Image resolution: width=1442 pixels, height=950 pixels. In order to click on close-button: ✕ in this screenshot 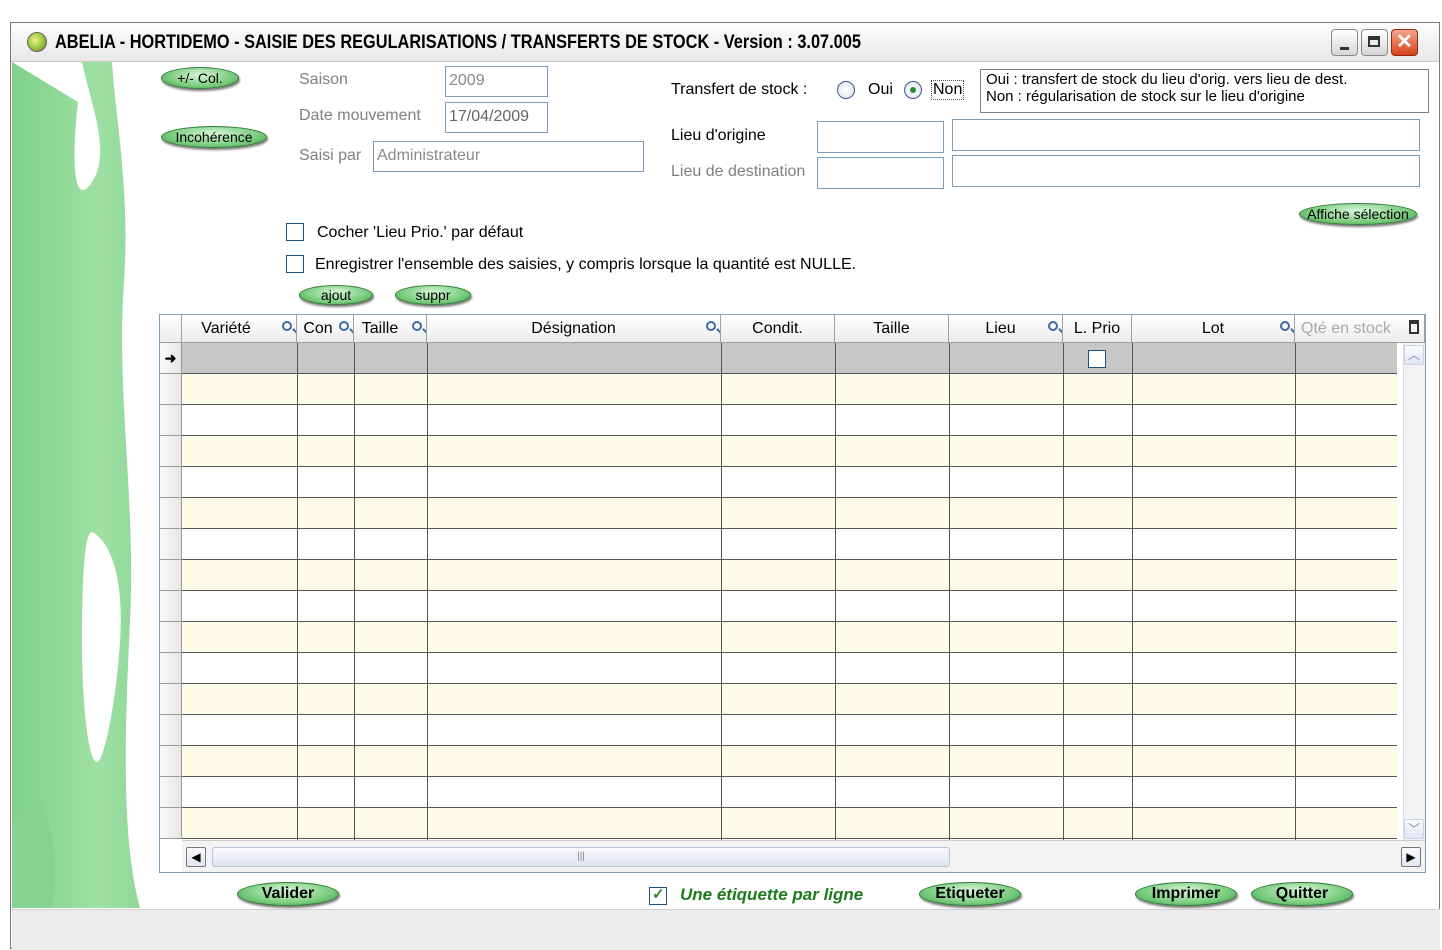, I will do `click(1404, 42)`.